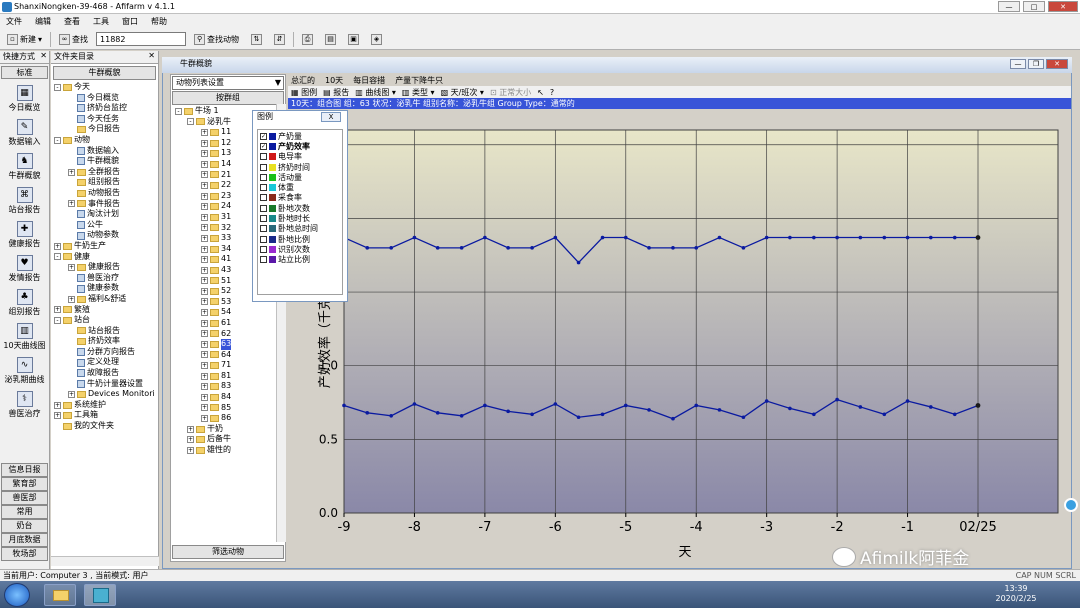 This screenshot has height=608, width=1080. What do you see at coordinates (24, 39) in the screenshot?
I see `new-button: ▫ 新建 ▾` at bounding box center [24, 39].